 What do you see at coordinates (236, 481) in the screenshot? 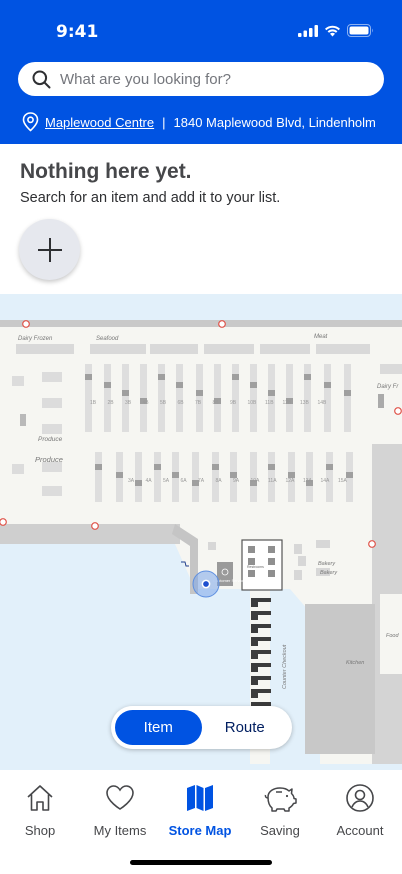
I see `aisle-number-label: 9A` at bounding box center [236, 481].